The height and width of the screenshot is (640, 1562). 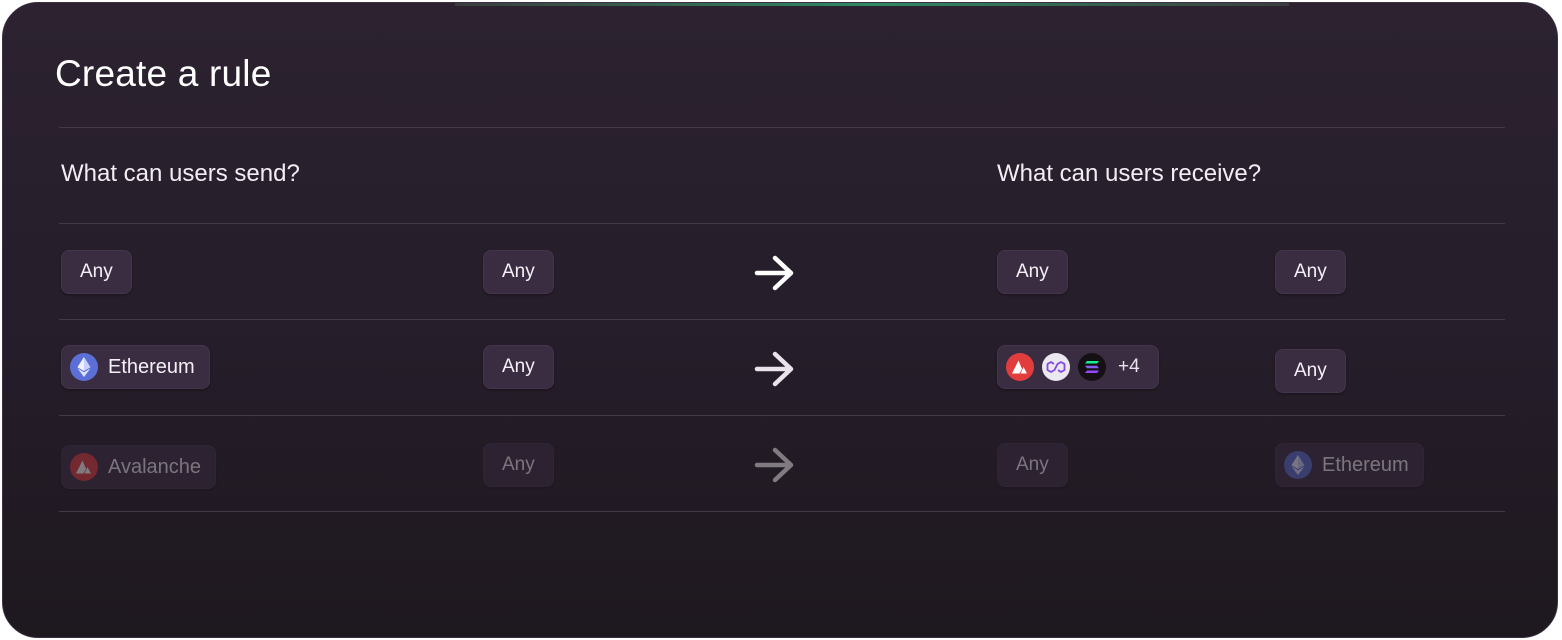 I want to click on receive-asset-select: Ethereum, so click(x=1349, y=465).